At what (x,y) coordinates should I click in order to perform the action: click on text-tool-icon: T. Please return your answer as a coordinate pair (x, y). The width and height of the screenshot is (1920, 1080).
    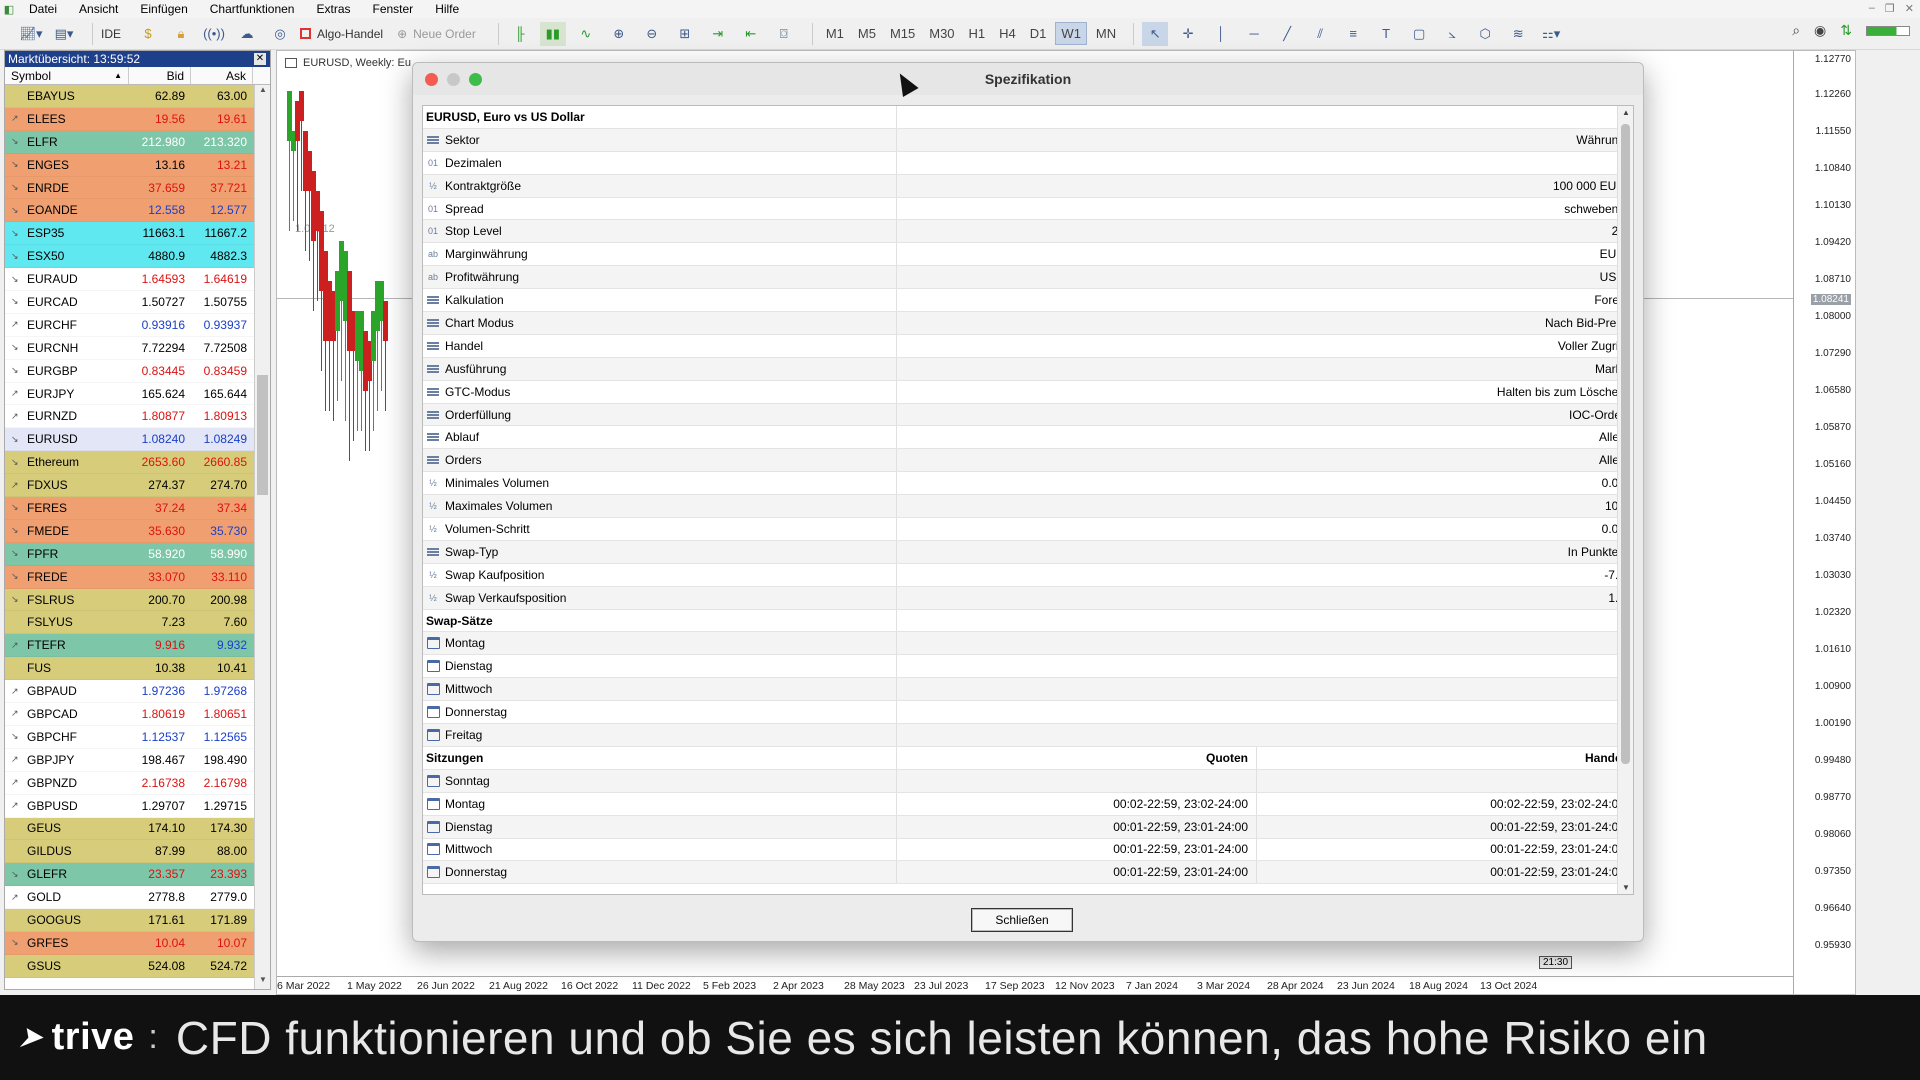
    Looking at the image, I should click on (1386, 34).